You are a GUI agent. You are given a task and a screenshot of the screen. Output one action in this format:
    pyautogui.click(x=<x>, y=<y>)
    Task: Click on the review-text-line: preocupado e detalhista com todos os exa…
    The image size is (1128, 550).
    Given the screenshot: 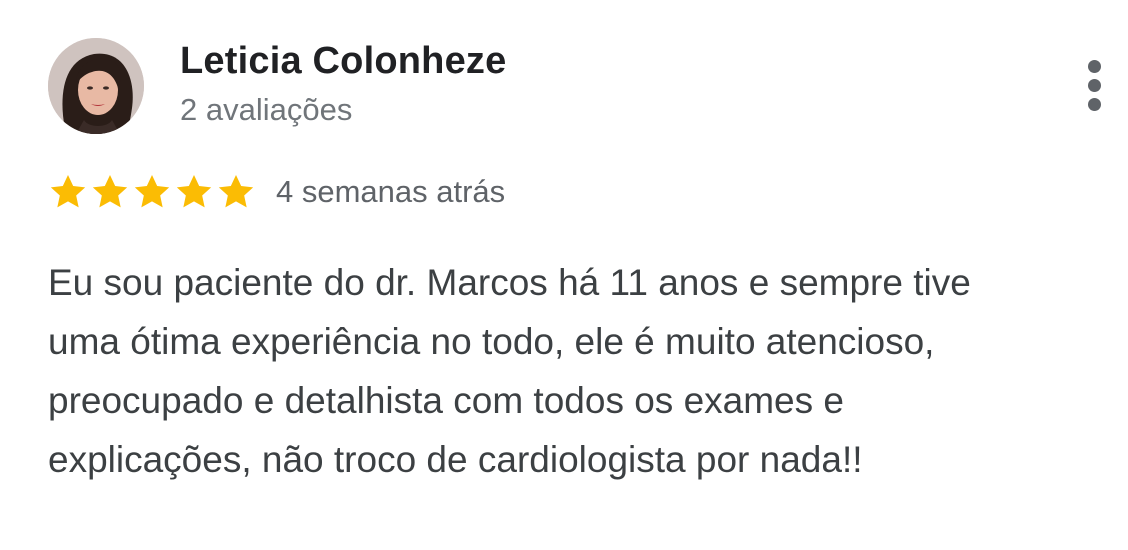 What is the action you would take?
    pyautogui.click(x=446, y=400)
    